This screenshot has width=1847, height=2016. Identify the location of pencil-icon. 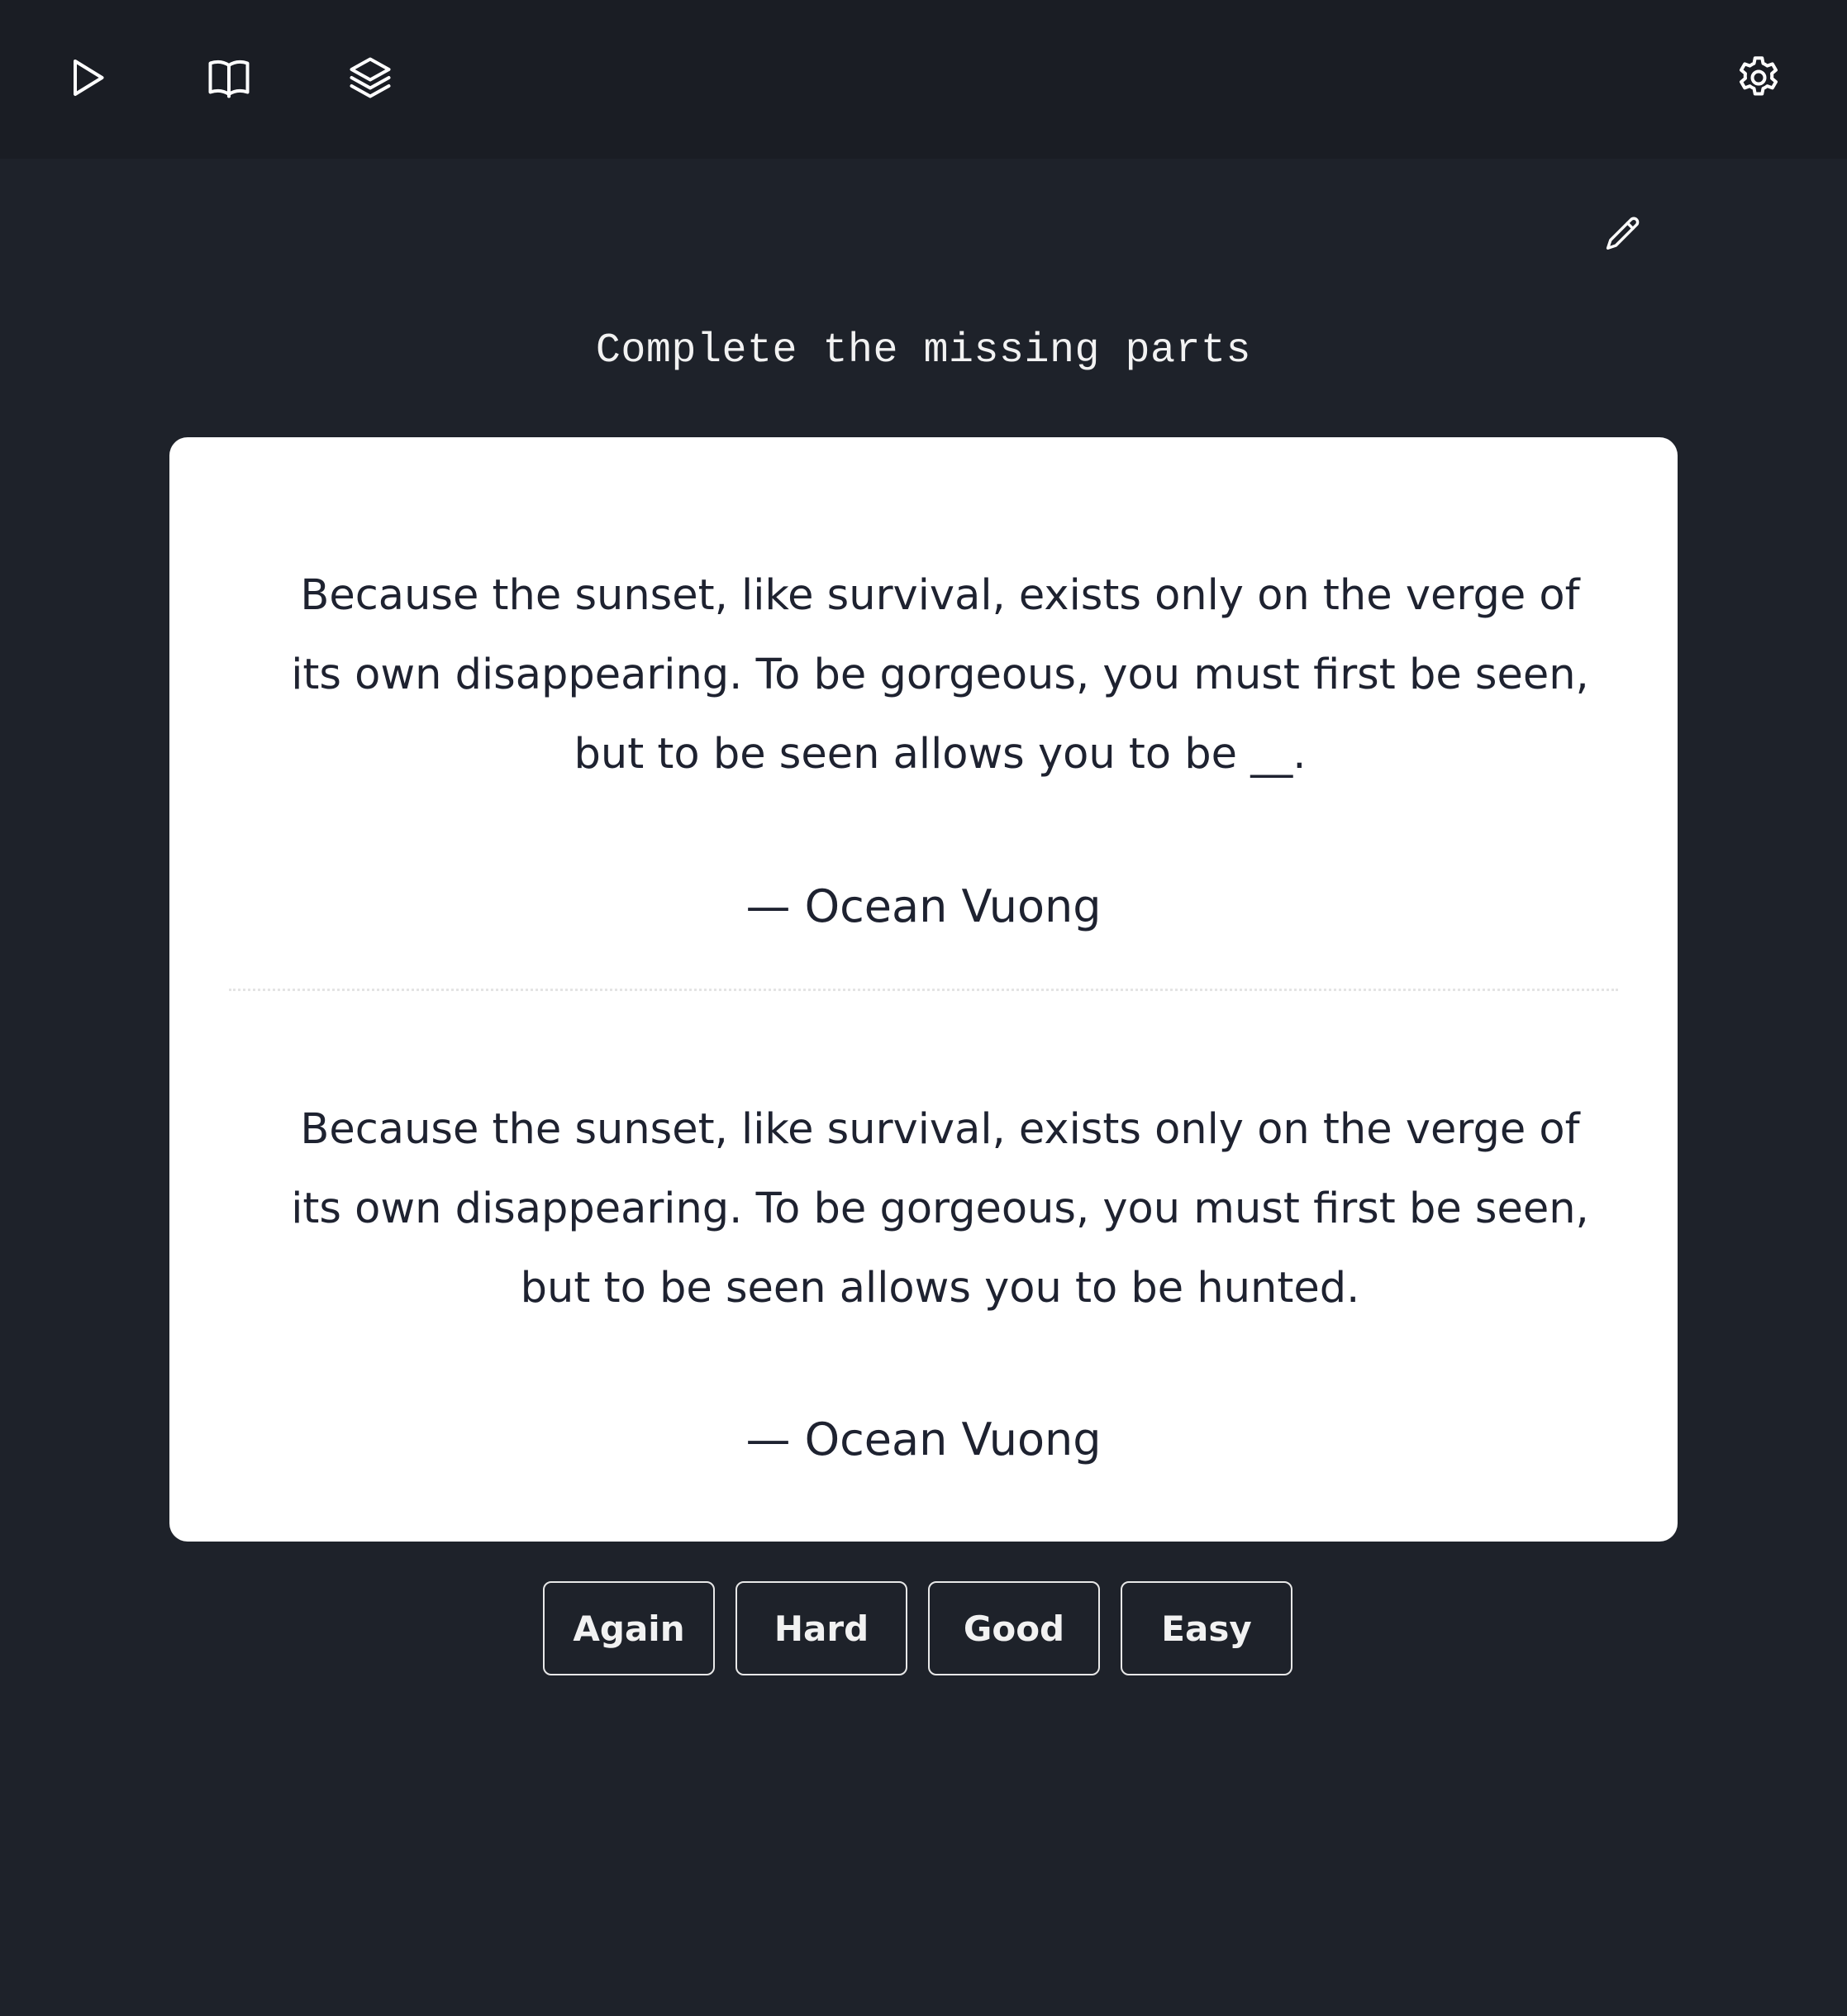
(1625, 237).